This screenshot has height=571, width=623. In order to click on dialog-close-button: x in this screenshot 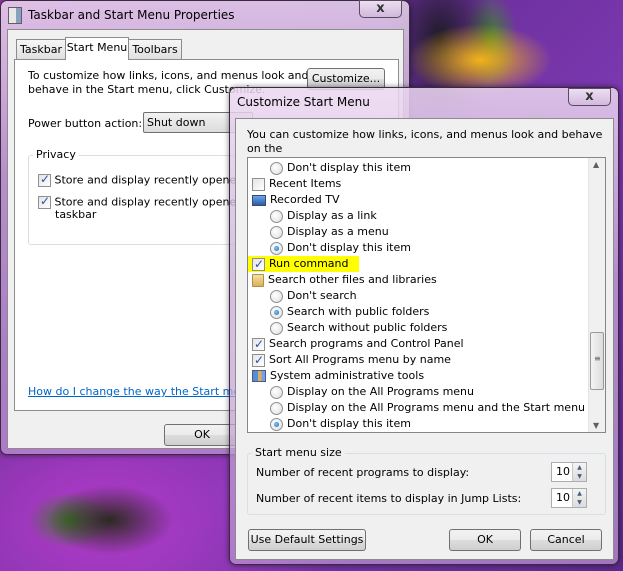, I will do `click(589, 97)`.